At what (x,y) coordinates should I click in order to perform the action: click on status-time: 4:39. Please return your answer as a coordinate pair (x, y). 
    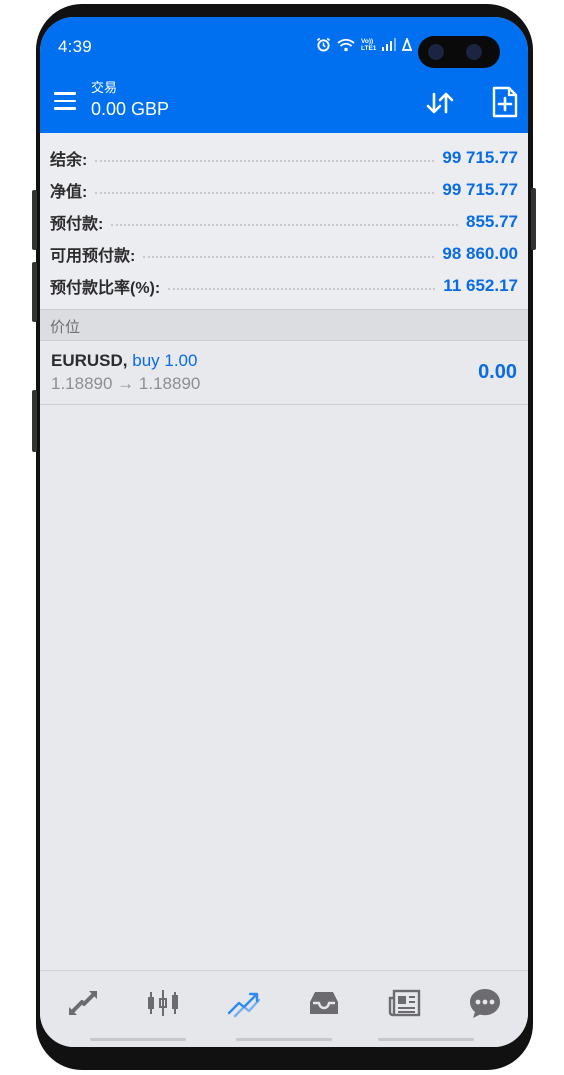
    Looking at the image, I should click on (75, 46).